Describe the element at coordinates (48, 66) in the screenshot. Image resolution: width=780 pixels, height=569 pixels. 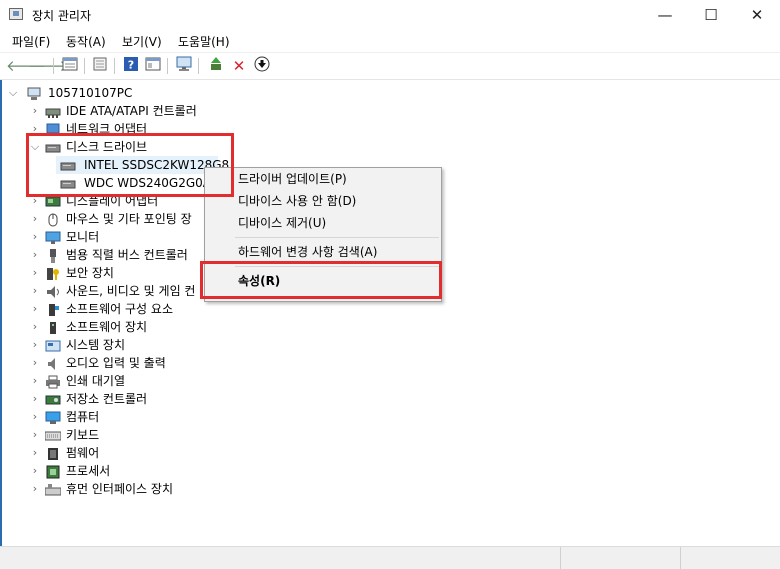
I see `forward-icon: 🡒` at that location.